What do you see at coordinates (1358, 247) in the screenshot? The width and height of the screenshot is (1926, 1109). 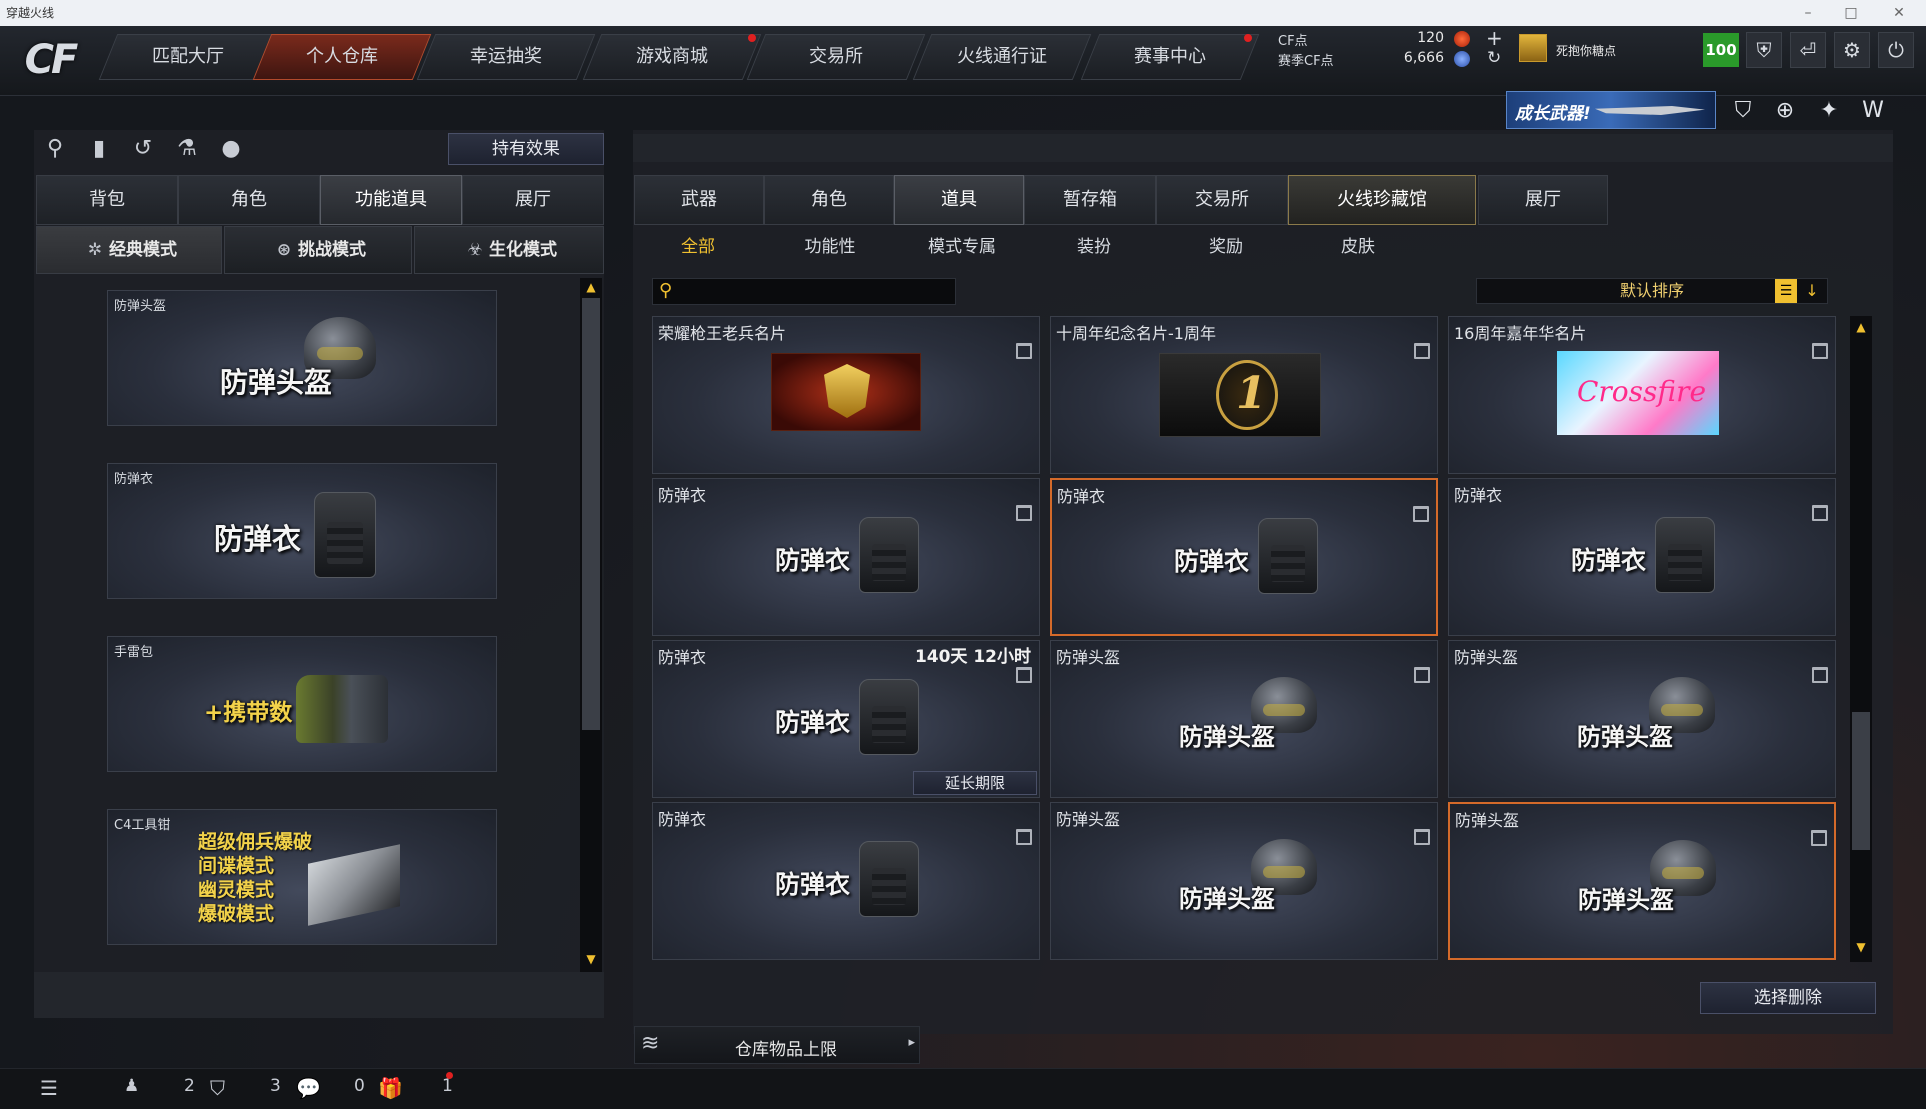 I see `subtab-skins: 皮肤` at bounding box center [1358, 247].